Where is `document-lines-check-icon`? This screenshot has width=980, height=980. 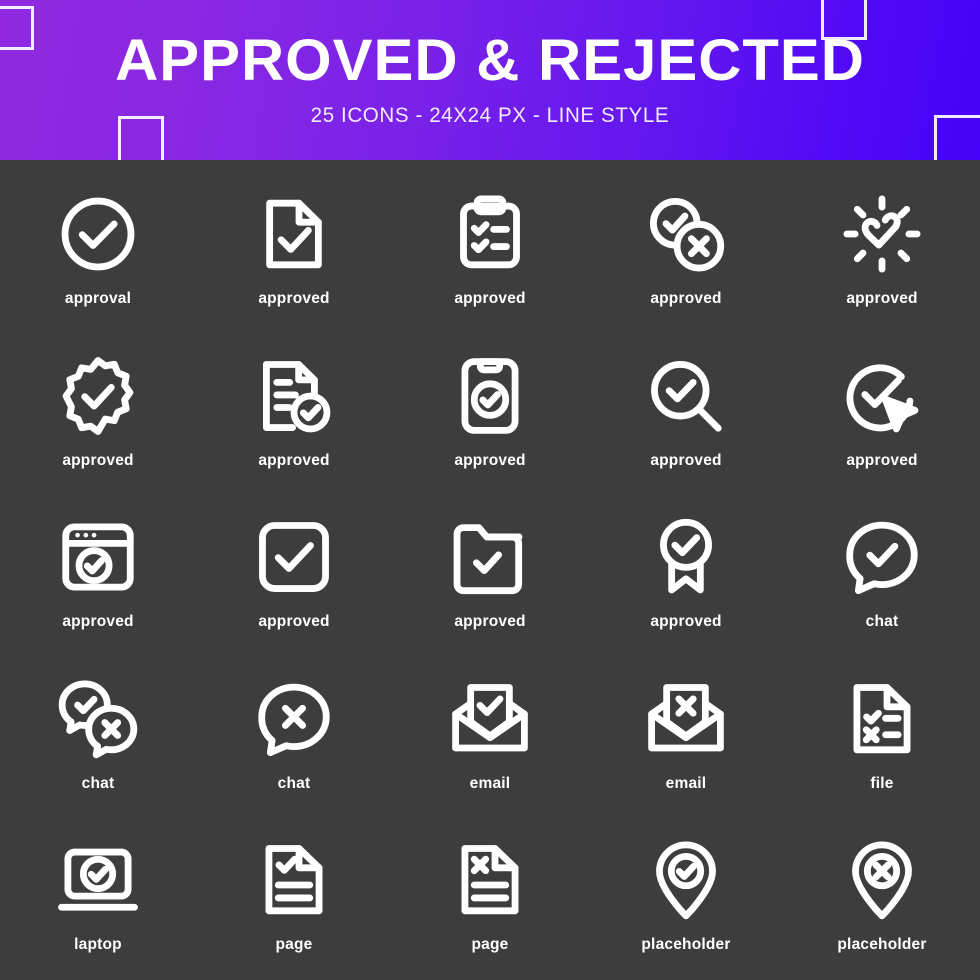 document-lines-check-icon is located at coordinates (294, 396).